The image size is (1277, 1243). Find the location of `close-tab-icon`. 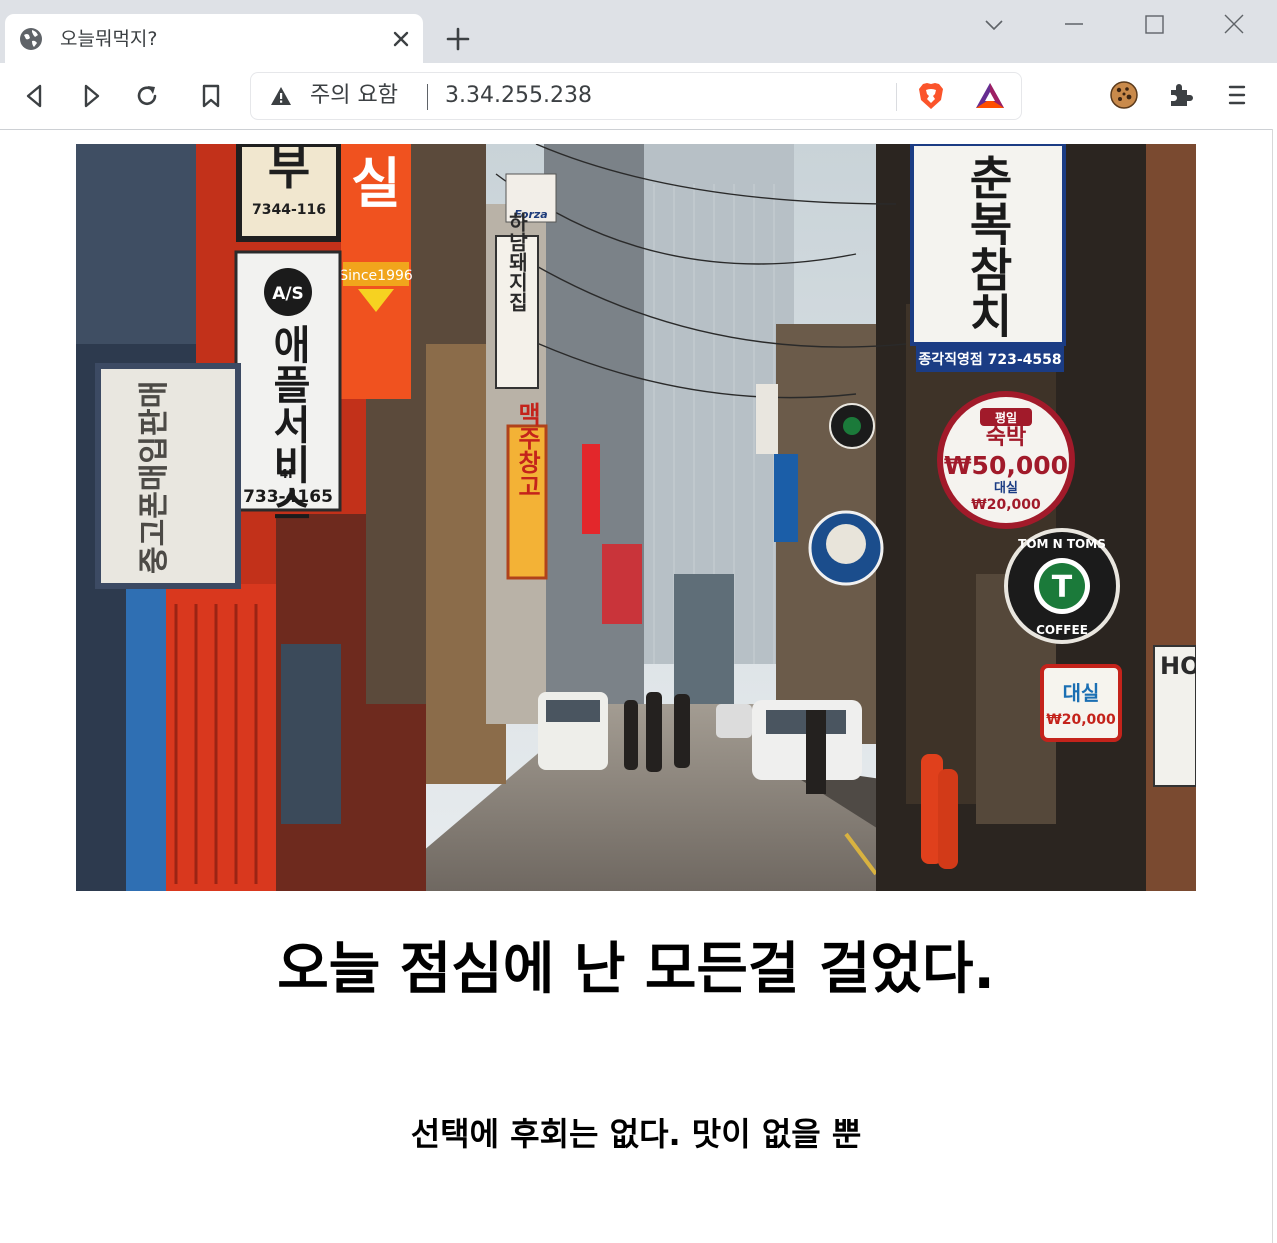

close-tab-icon is located at coordinates (401, 39).